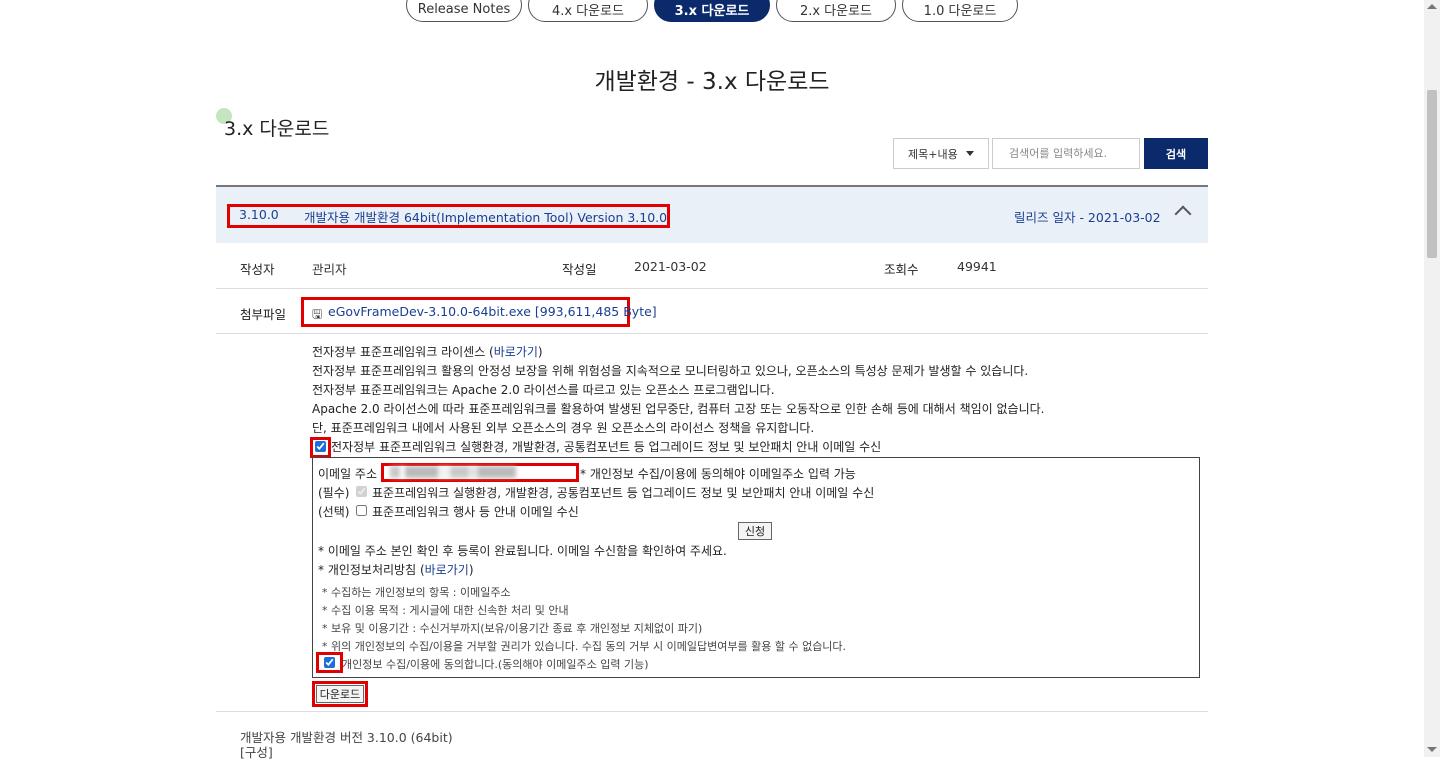  I want to click on scroll-up-icon, so click(1432, 6).